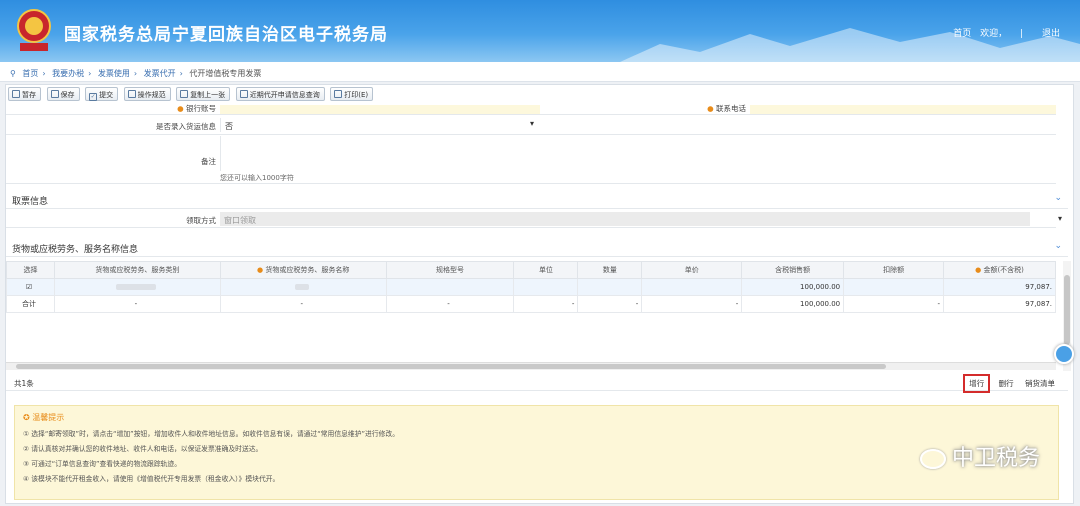  Describe the element at coordinates (226, 35) in the screenshot. I see `site-title: 国家税务总局宁夏回族自治区电子税务局` at that location.